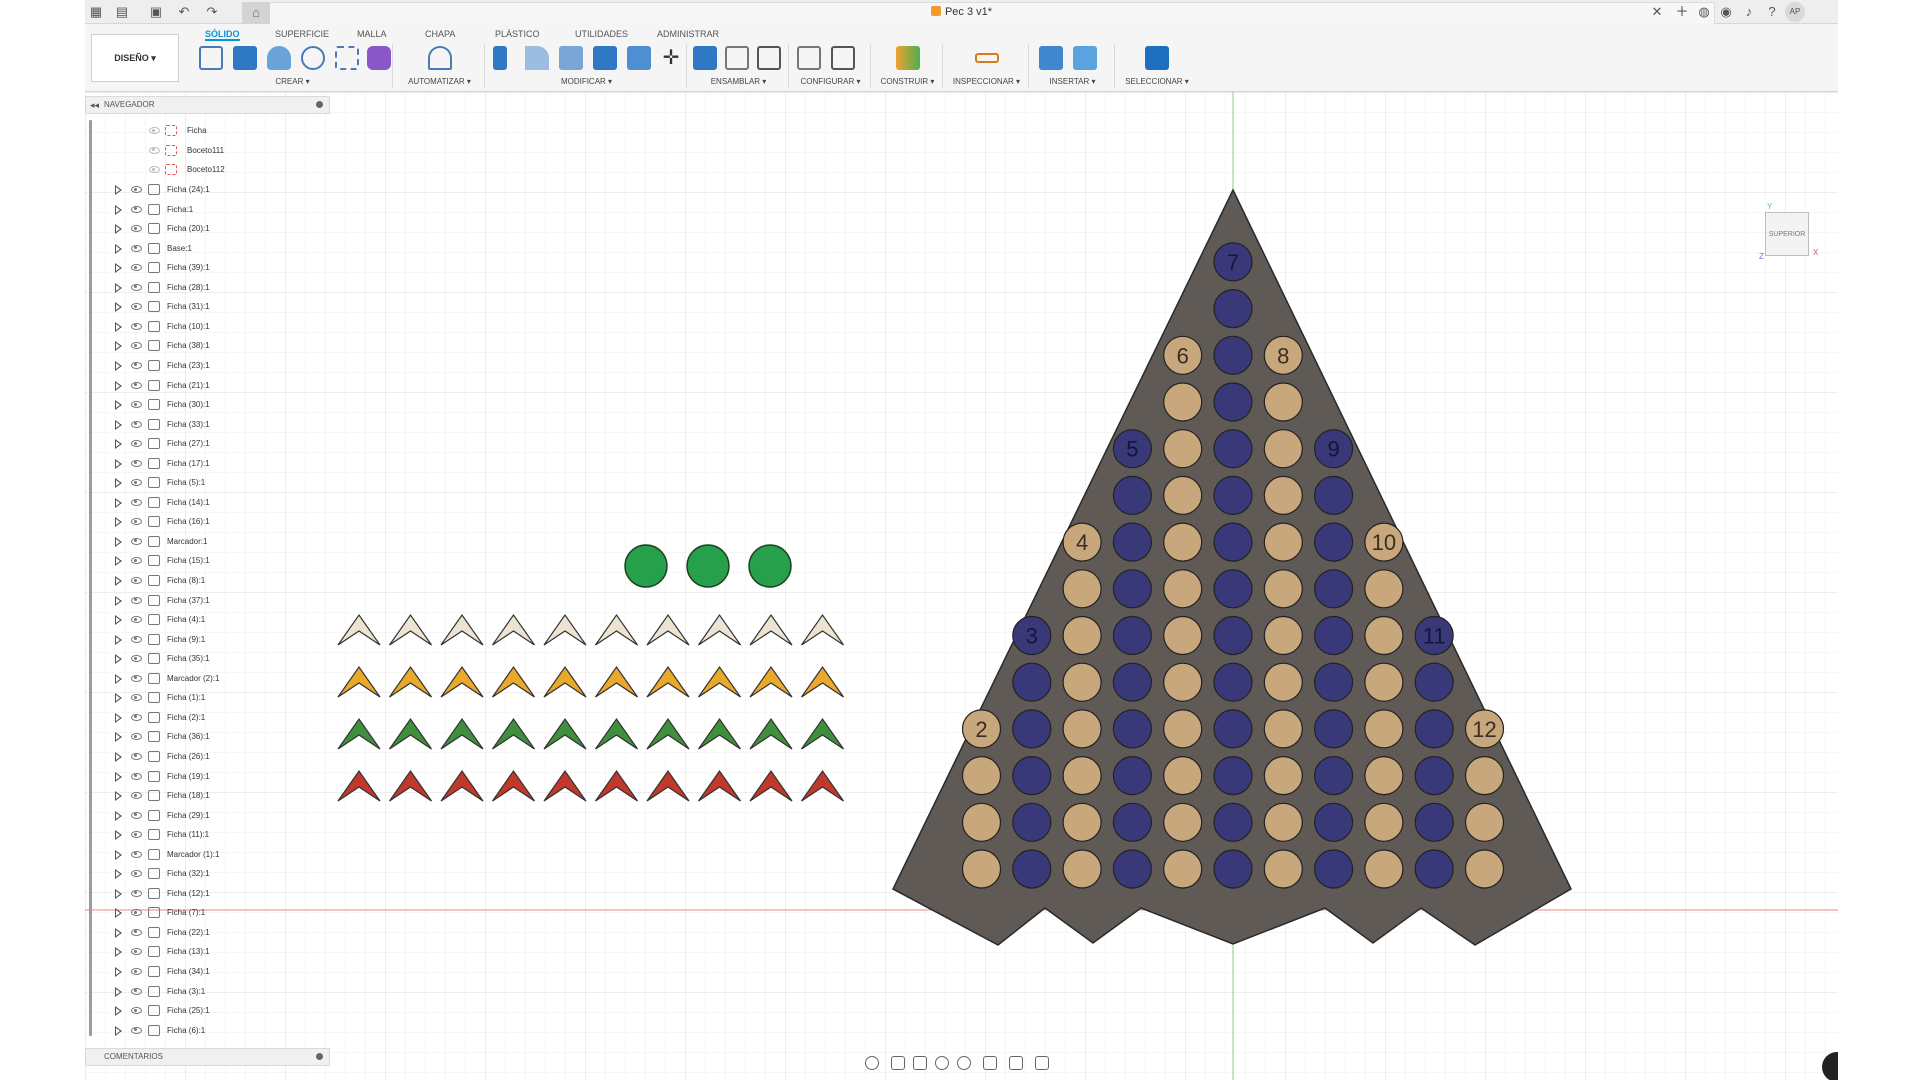  I want to click on new-component-icon, so click(705, 58).